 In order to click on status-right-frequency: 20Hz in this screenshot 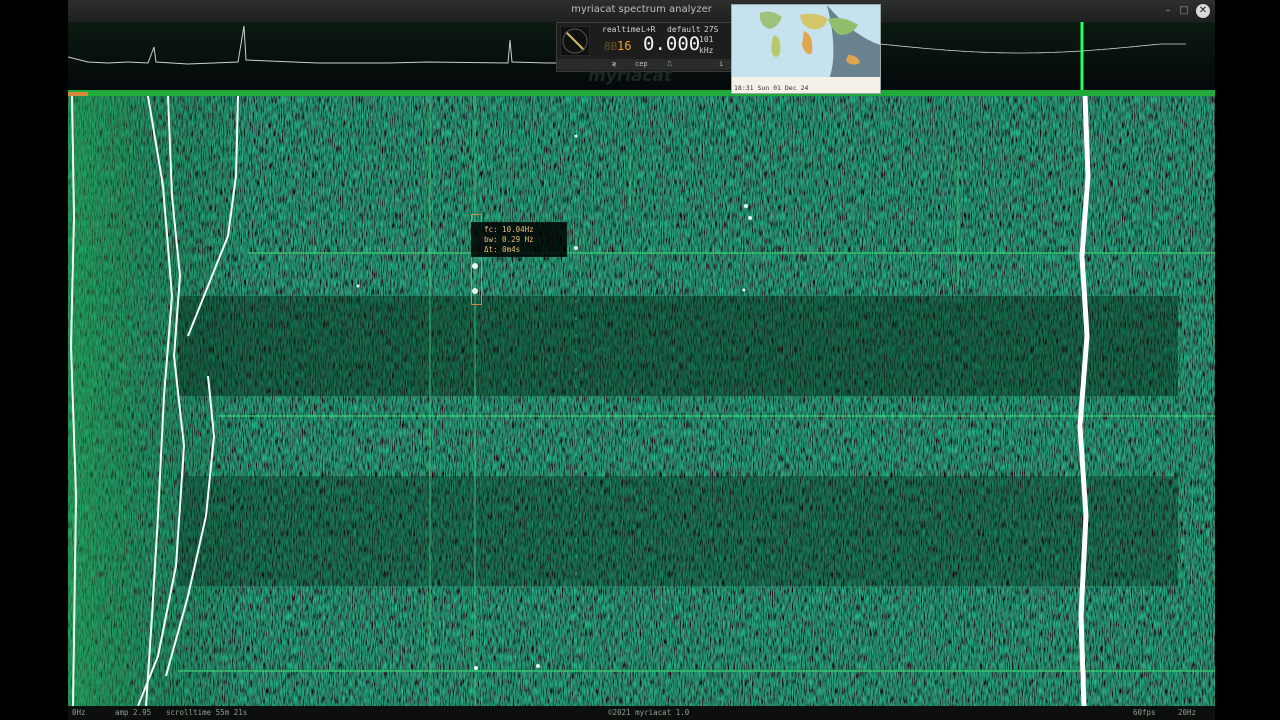, I will do `click(1187, 712)`.